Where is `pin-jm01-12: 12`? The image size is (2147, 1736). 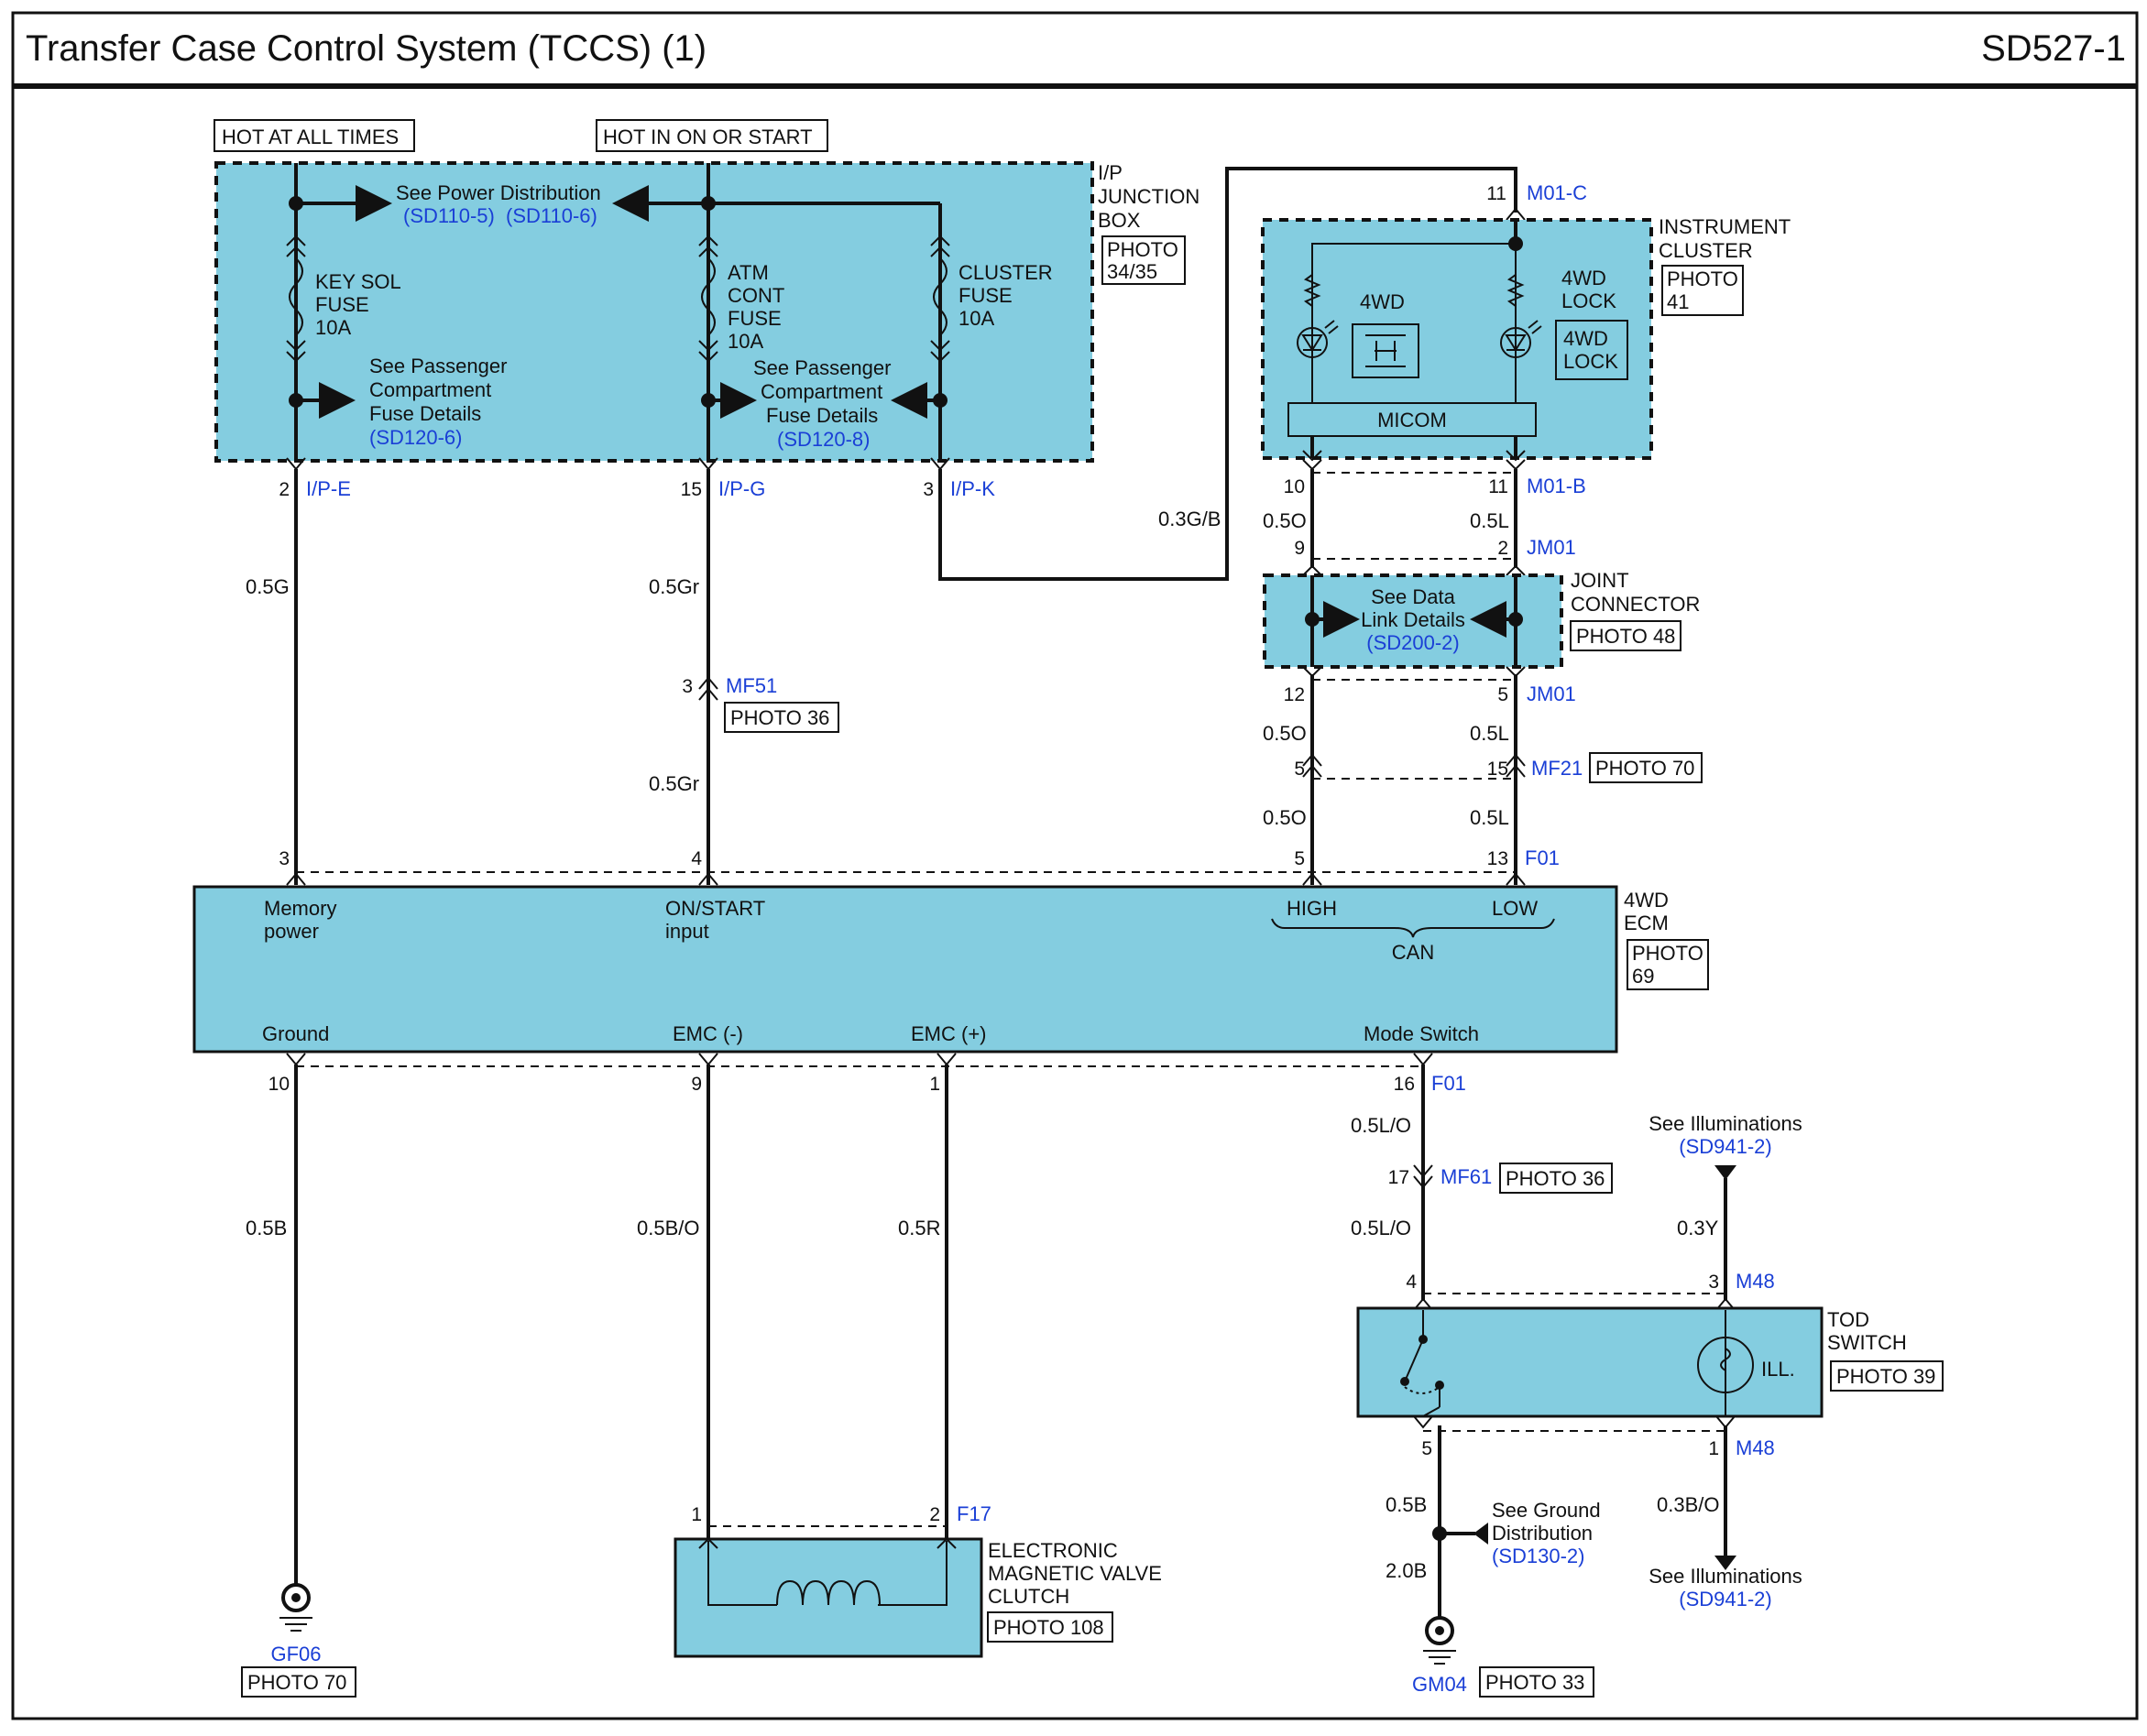 pin-jm01-12: 12 is located at coordinates (1294, 695).